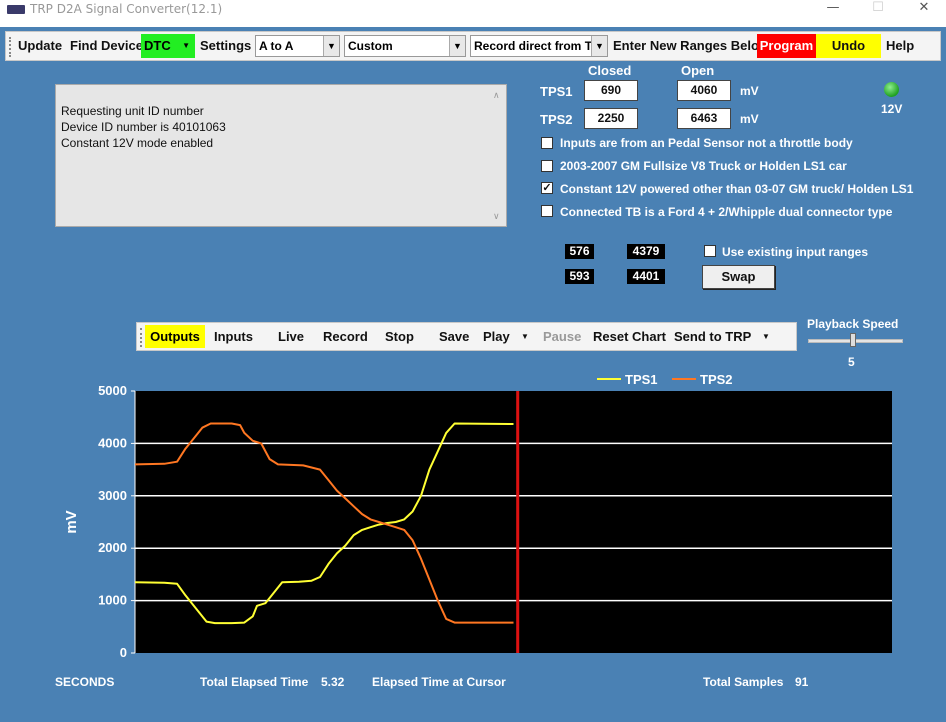  Describe the element at coordinates (833, 10) in the screenshot. I see `minimize-button: —` at that location.